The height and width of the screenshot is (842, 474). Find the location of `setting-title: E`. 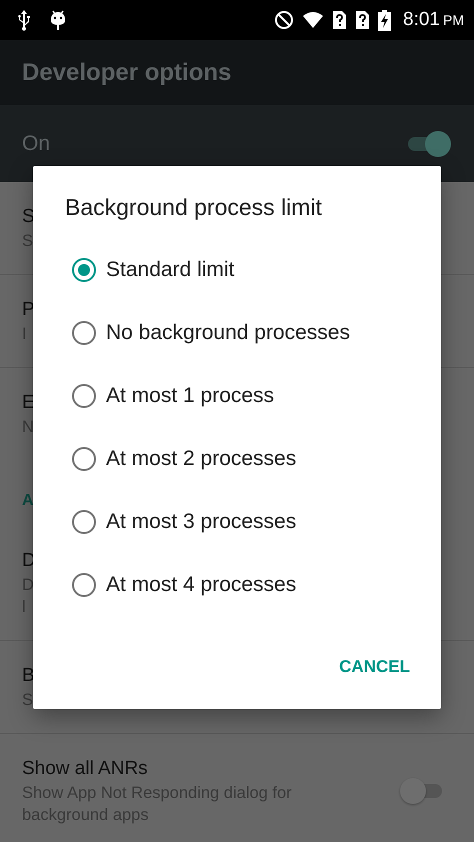

setting-title: E is located at coordinates (28, 403).